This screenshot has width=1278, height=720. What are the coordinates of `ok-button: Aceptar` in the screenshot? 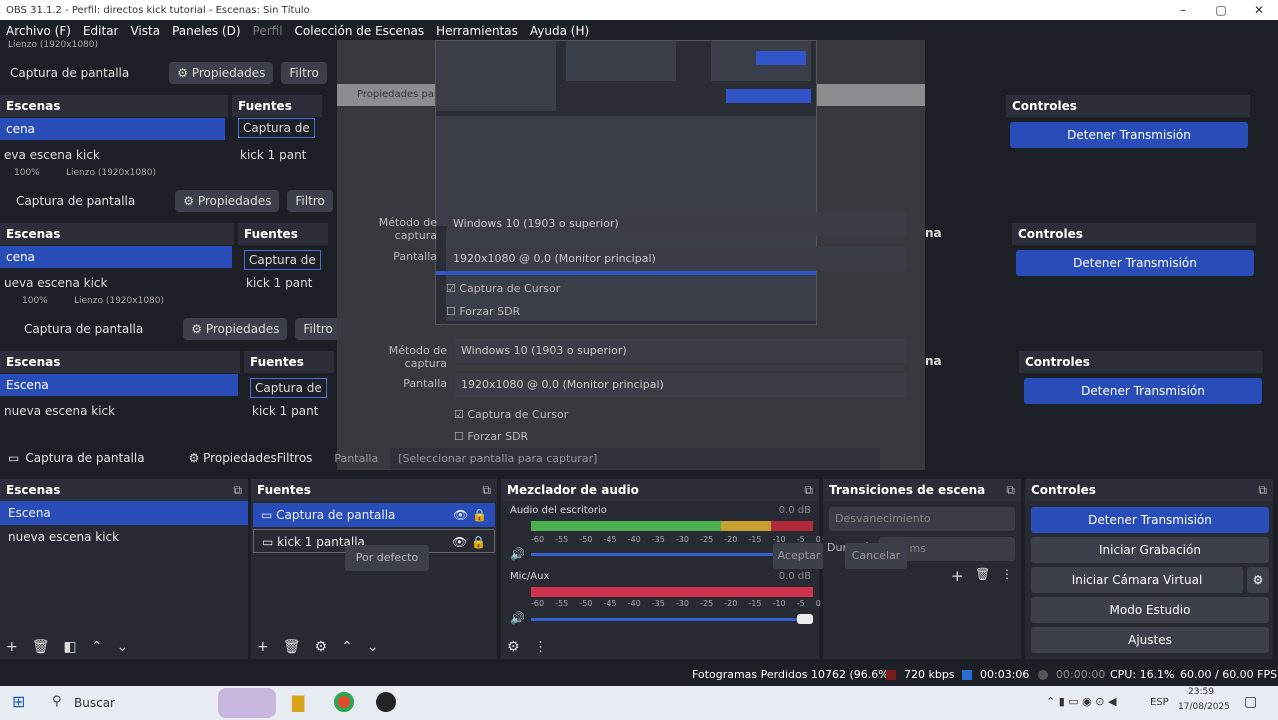 It's located at (799, 556).